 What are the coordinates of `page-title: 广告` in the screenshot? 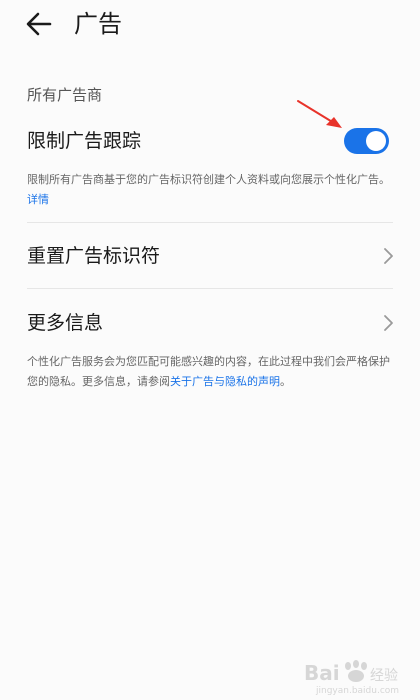 It's located at (98, 24).